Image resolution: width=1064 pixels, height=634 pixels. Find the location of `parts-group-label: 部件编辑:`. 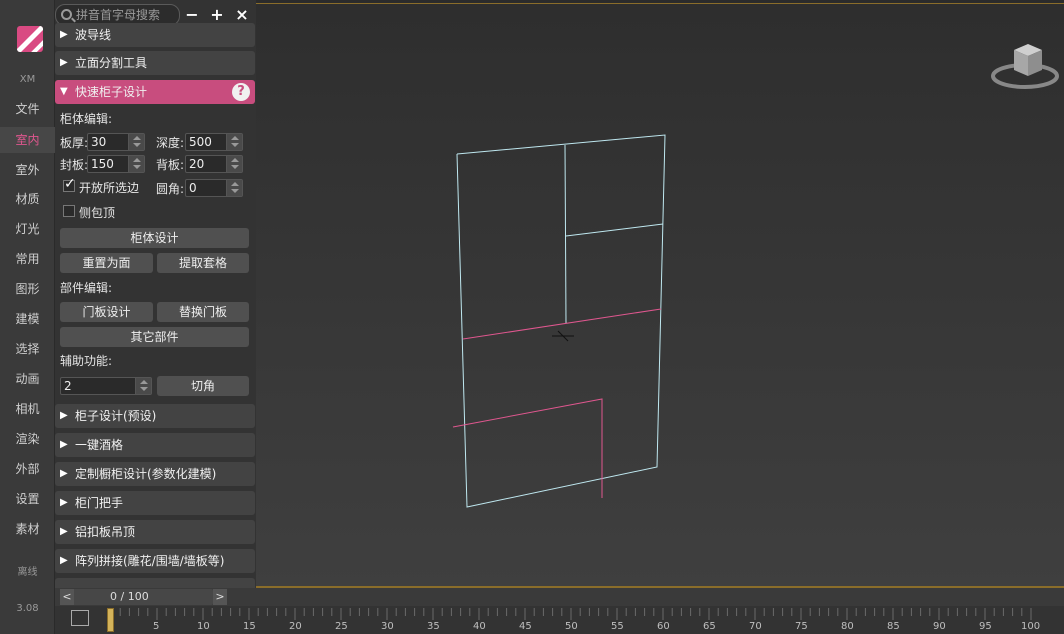

parts-group-label: 部件编辑: is located at coordinates (86, 288).